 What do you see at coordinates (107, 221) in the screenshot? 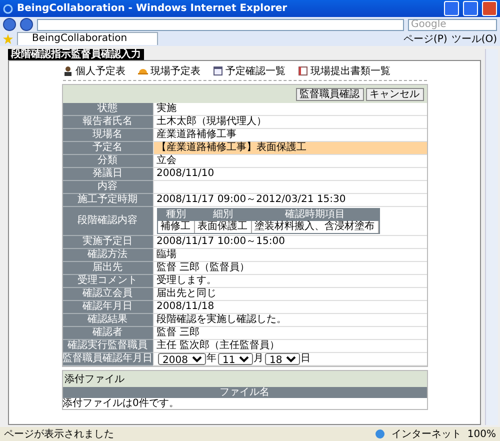
I see `field-label: 段階確認内容` at bounding box center [107, 221].